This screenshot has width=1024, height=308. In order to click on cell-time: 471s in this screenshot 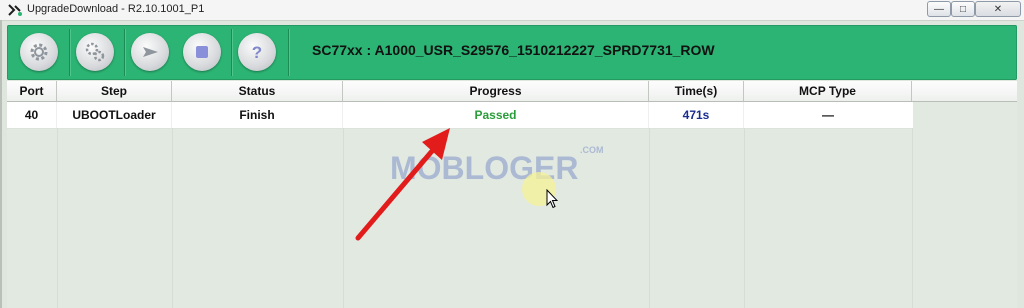, I will do `click(696, 115)`.